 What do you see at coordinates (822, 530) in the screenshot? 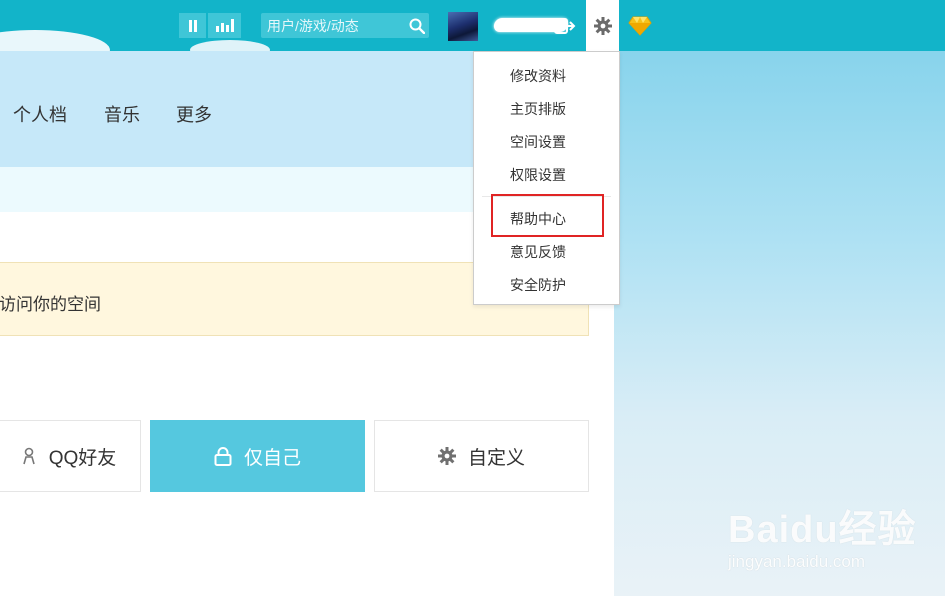
I see `watermark-logo: Baidu经验` at bounding box center [822, 530].